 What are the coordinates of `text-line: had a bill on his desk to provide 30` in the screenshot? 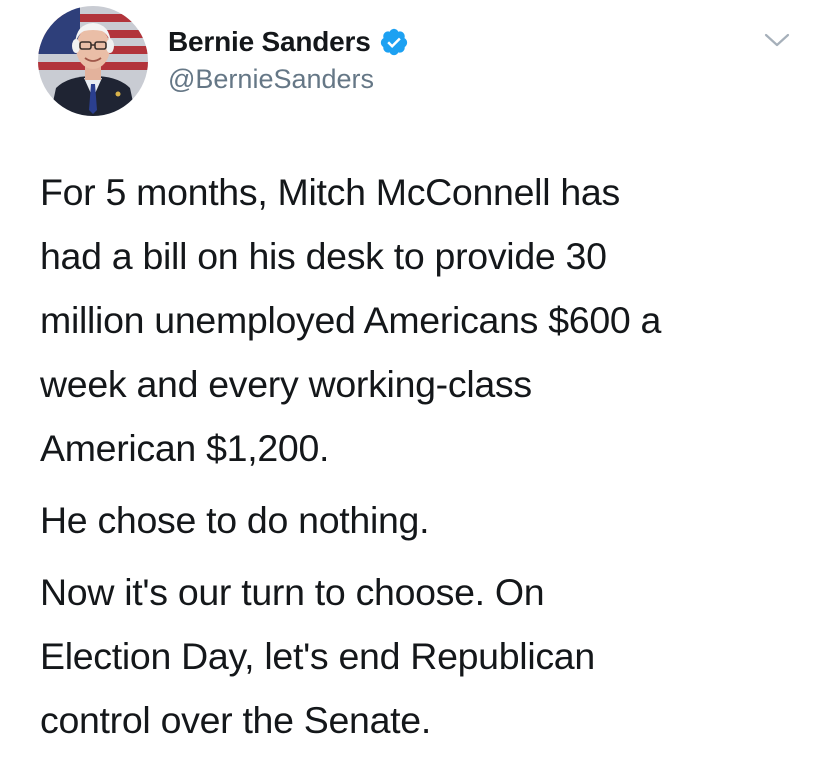 It's located at (323, 256).